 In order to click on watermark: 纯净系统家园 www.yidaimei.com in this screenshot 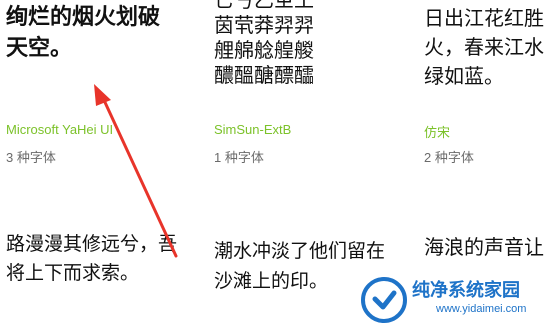, I will do `click(452, 299)`.